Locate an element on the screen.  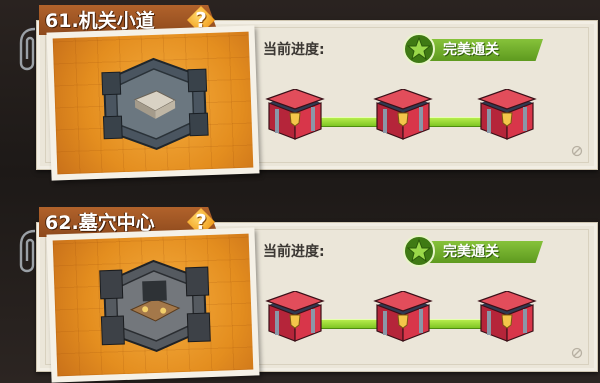
fortress-map-icon is located at coordinates (155, 103).